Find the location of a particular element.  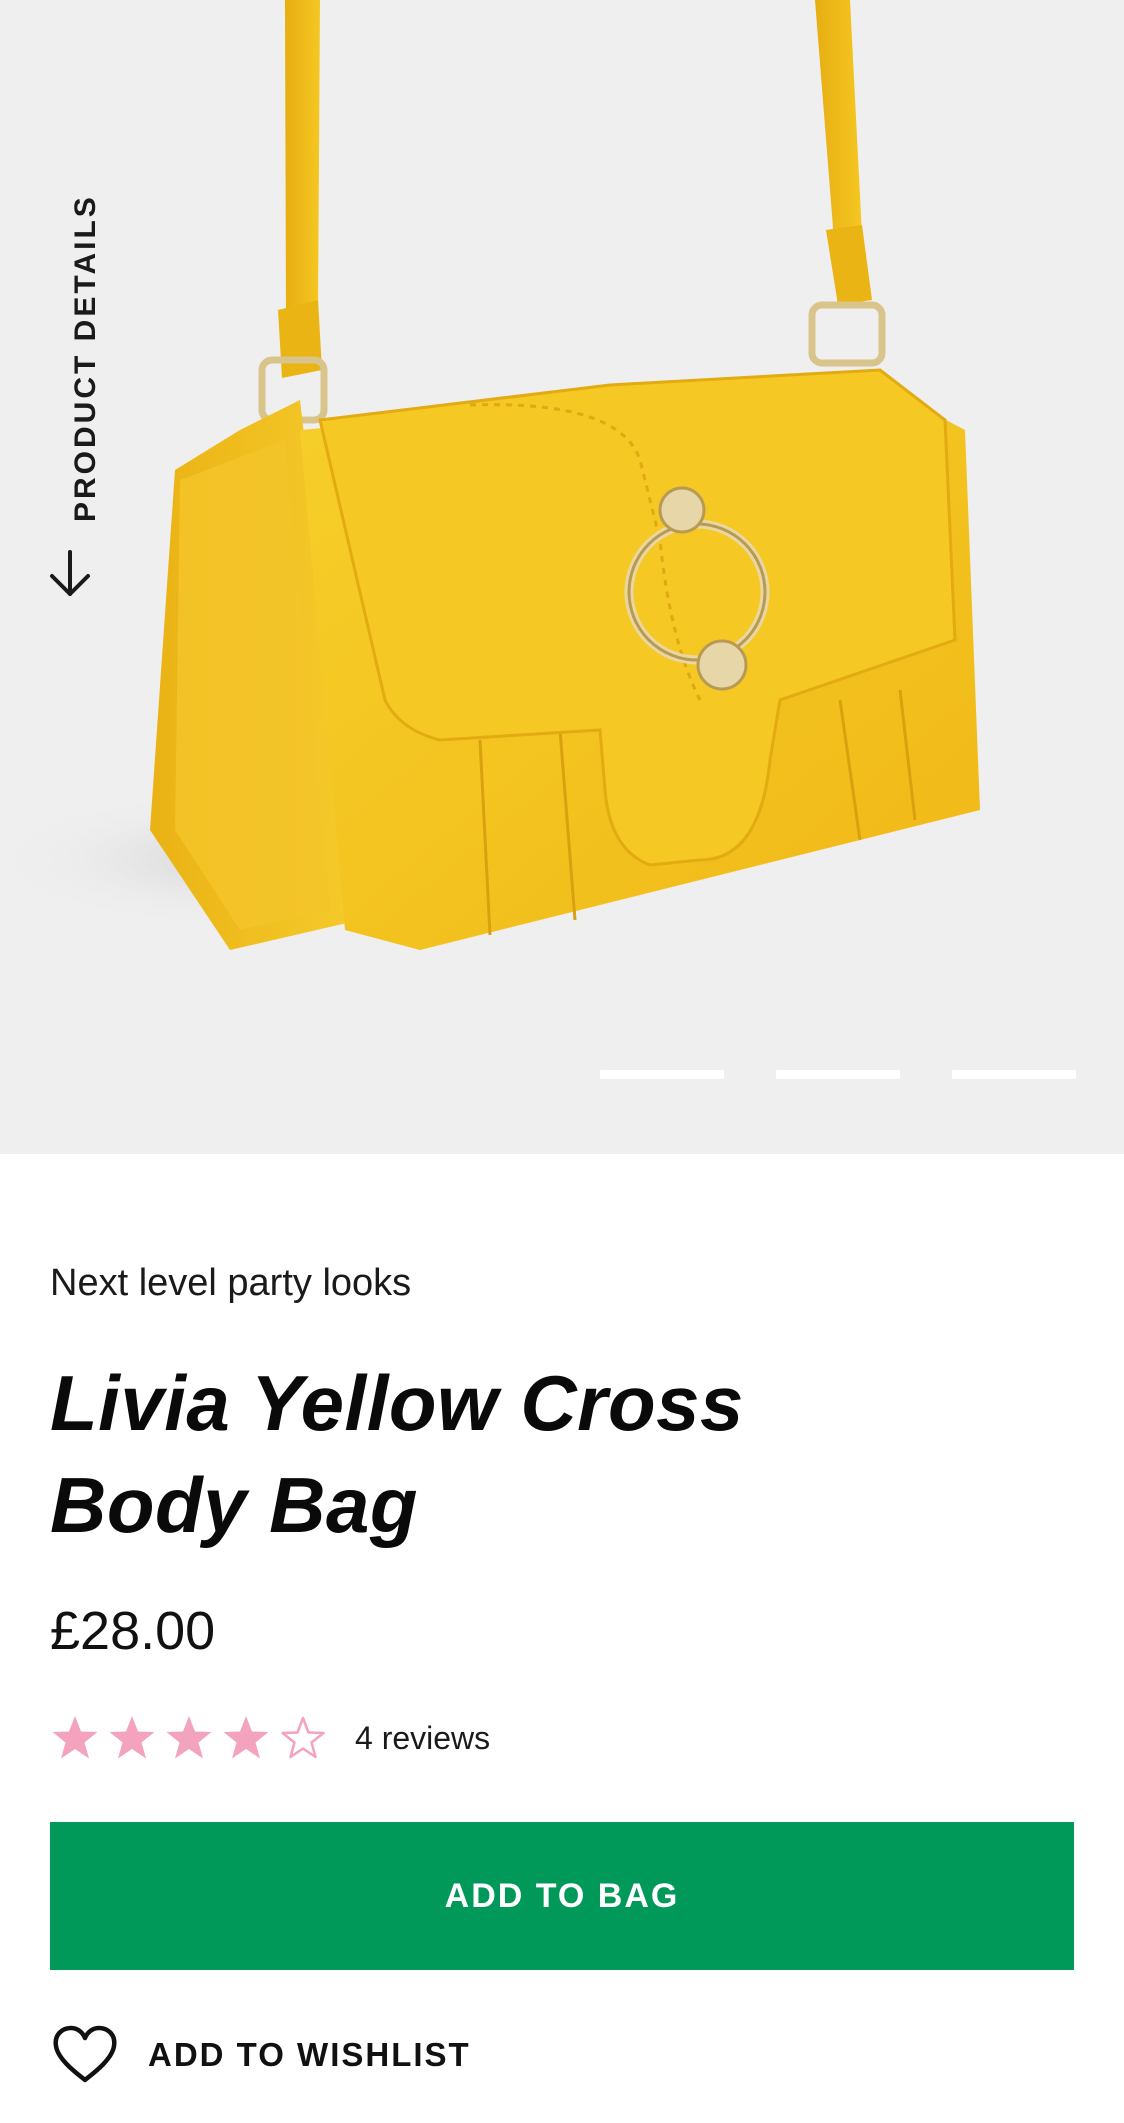

wishlist-label: ADD TO WISHLIST is located at coordinates (309, 2054).